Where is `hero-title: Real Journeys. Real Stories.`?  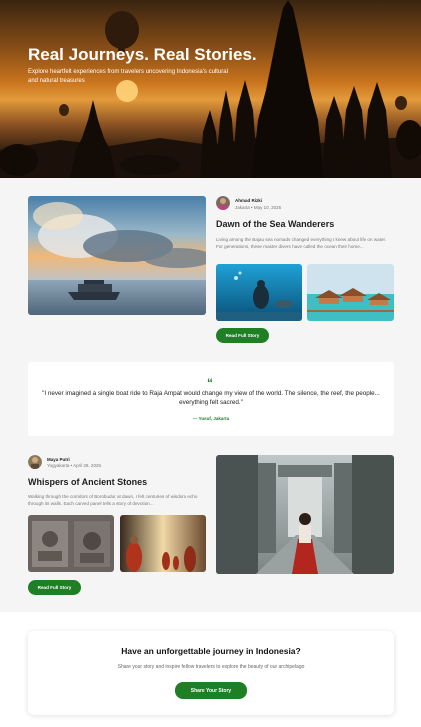 hero-title: Real Journeys. Real Stories. is located at coordinates (142, 54).